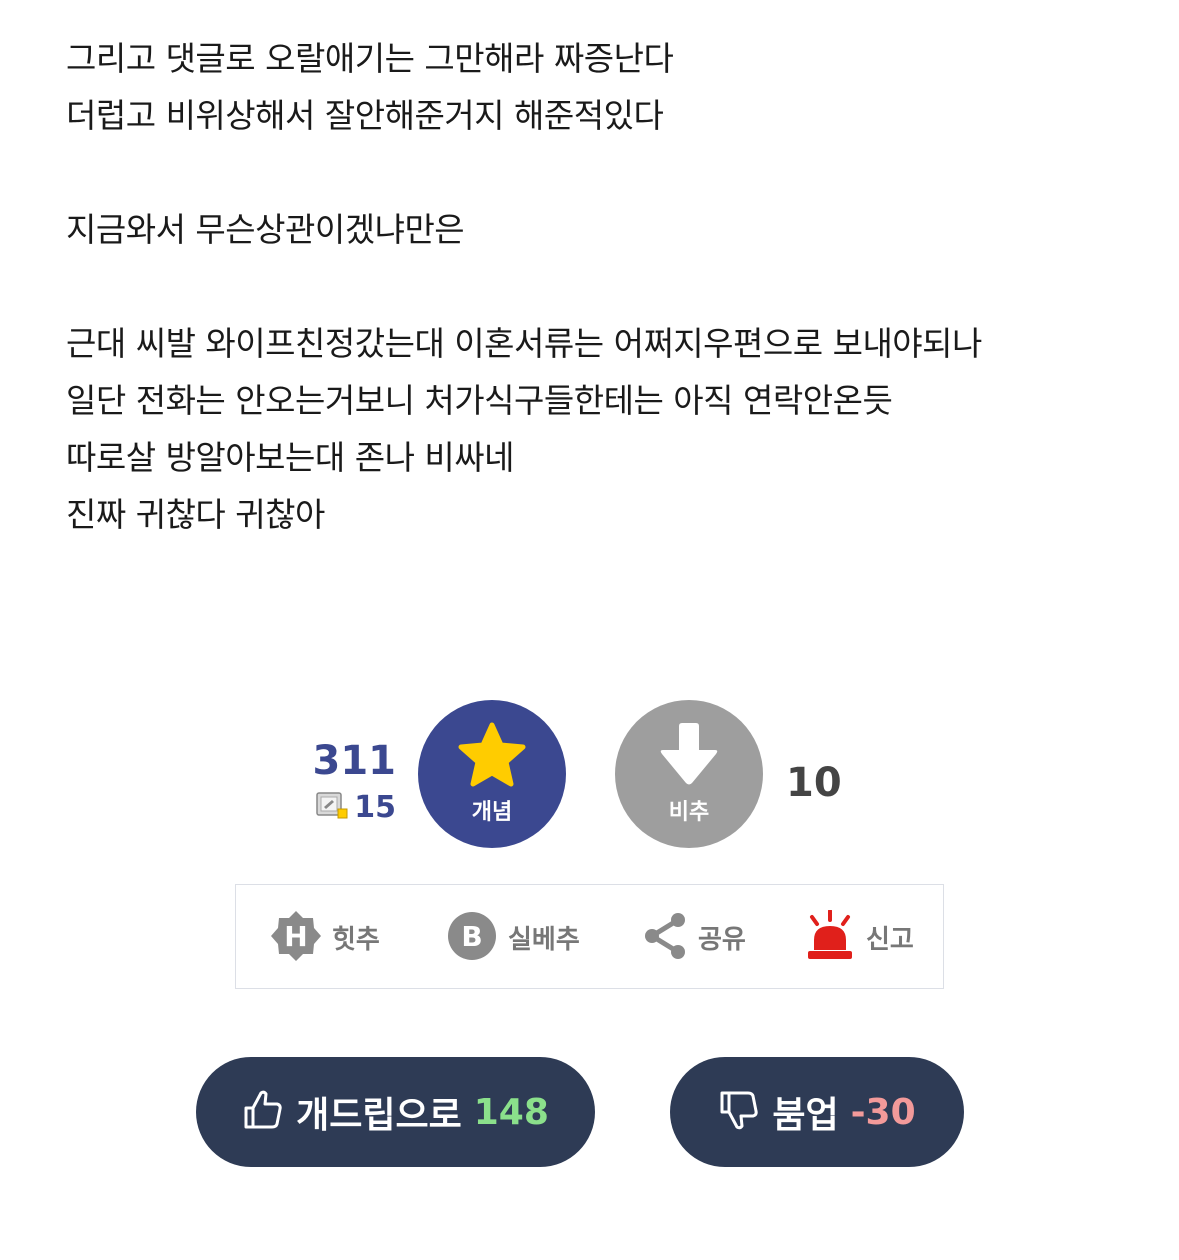 The width and height of the screenshot is (1179, 1260). Describe the element at coordinates (689, 757) in the screenshot. I see `arrow-down-icon` at that location.